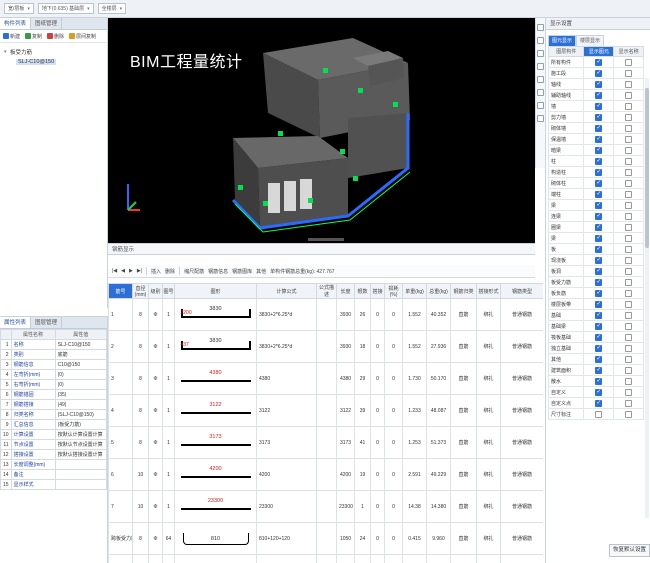  Describe the element at coordinates (362, 314) in the screenshot. I see `rebar-cell-count: 26` at that location.